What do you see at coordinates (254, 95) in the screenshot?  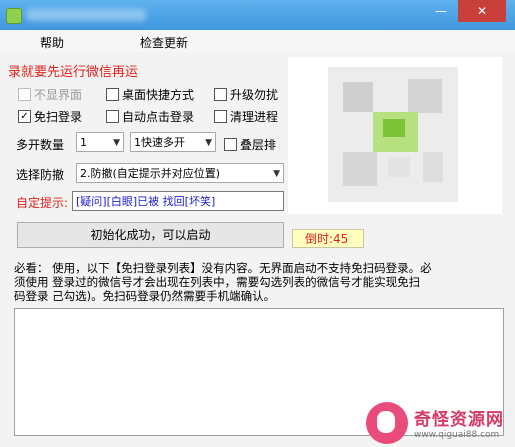 I see `upgrade-no-disturb-label: 升级勿扰` at bounding box center [254, 95].